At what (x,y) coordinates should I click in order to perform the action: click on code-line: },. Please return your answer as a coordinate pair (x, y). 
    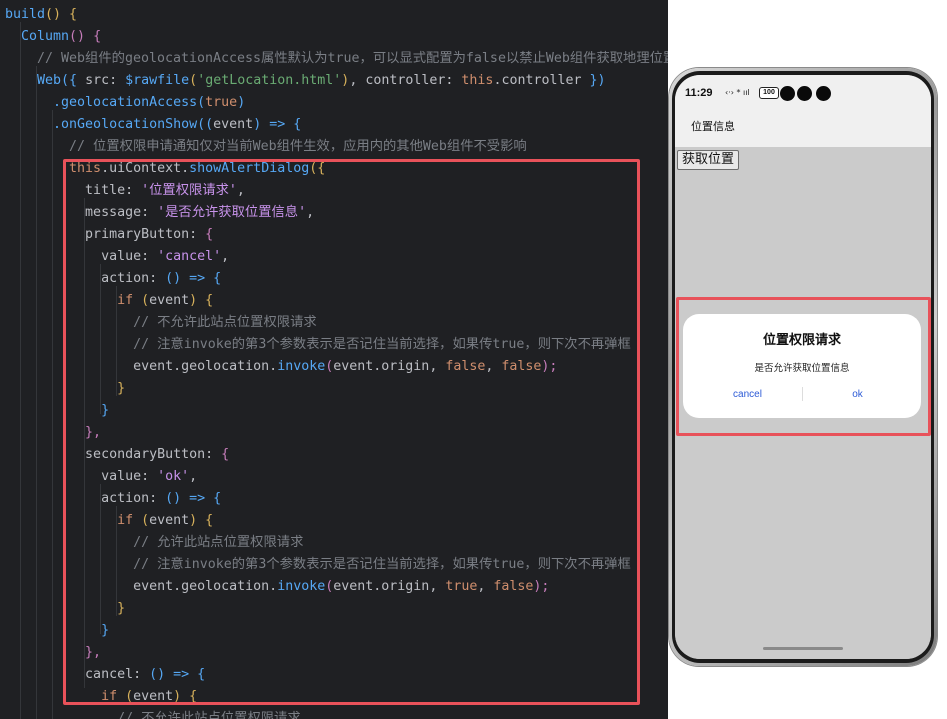
    Looking at the image, I should click on (53, 653).